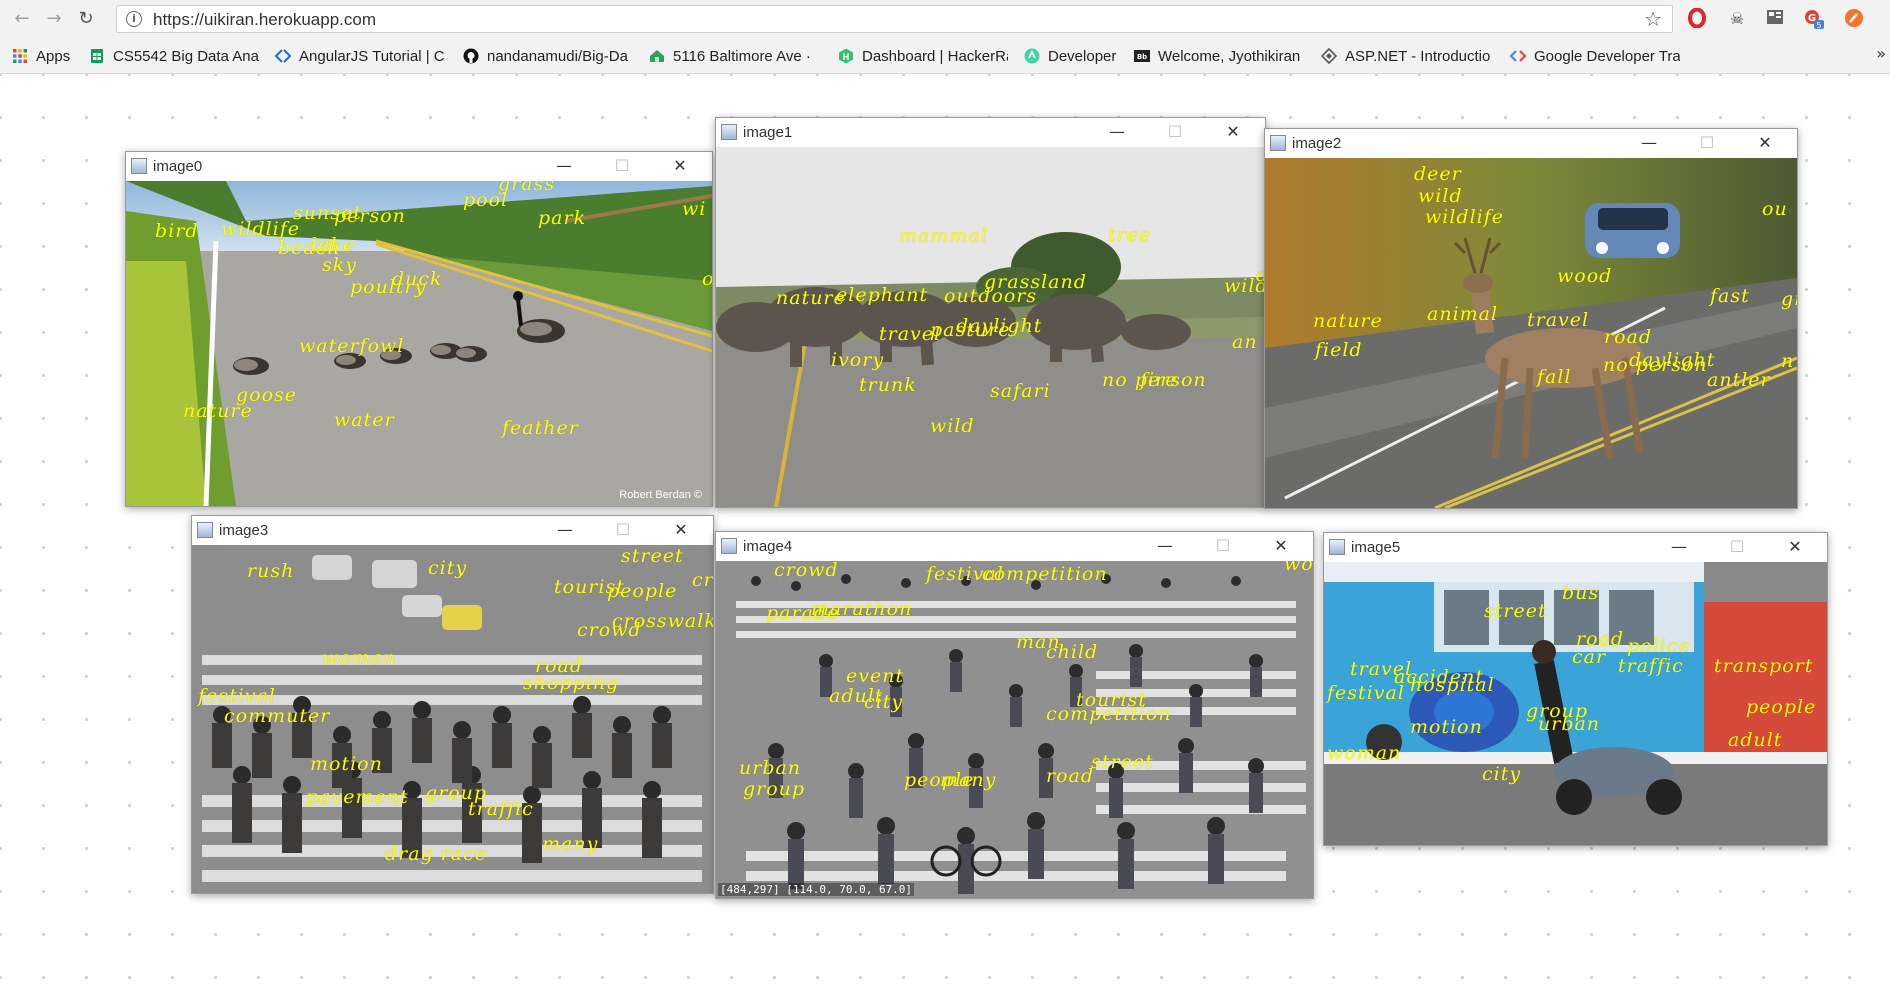 Image resolution: width=1890 pixels, height=991 pixels. Describe the element at coordinates (86, 19) in the screenshot. I see `reload-icon: ↻` at that location.